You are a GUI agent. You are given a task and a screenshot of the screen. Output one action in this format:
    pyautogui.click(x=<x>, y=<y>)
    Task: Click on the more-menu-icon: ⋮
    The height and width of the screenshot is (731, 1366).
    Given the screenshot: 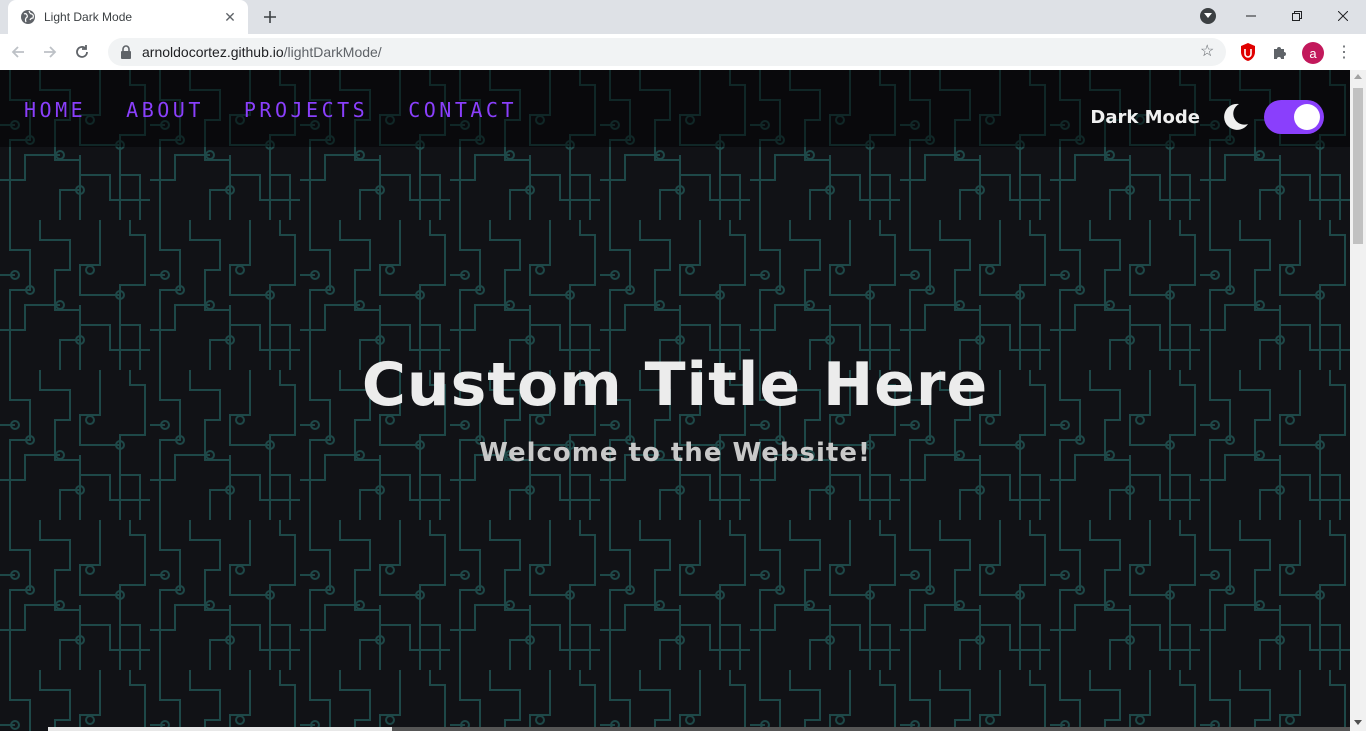 What is the action you would take?
    pyautogui.click(x=1344, y=52)
    